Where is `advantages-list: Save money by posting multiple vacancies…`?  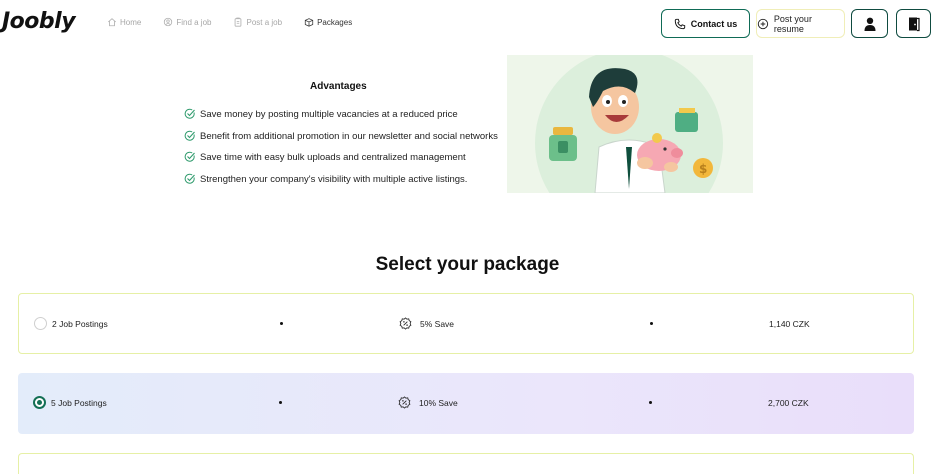 advantages-list: Save money by posting multiple vacancies… is located at coordinates (341, 152).